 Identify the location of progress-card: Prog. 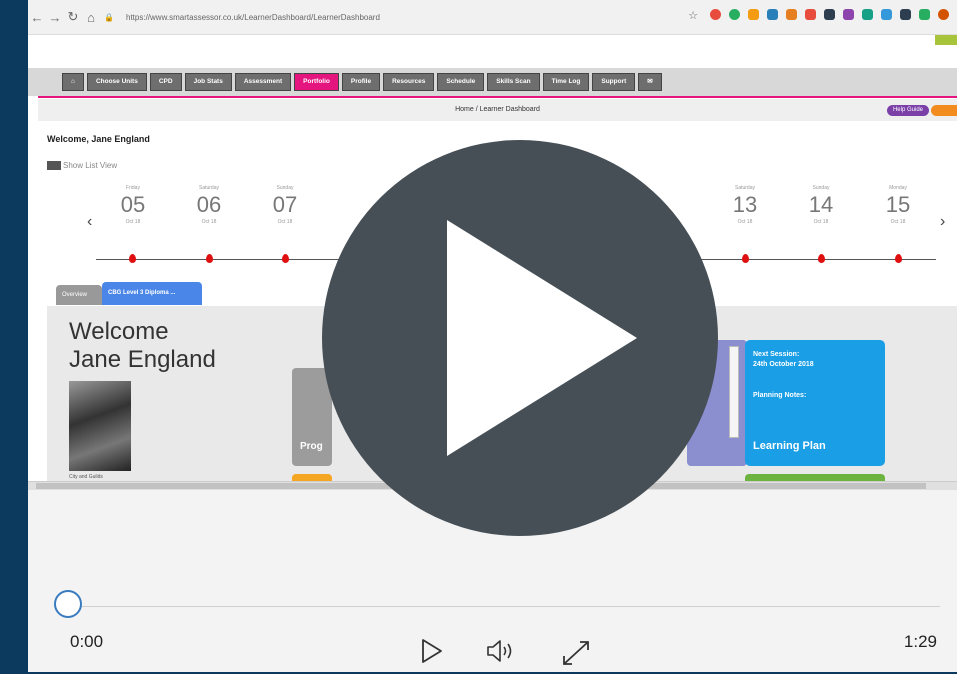
(312, 417).